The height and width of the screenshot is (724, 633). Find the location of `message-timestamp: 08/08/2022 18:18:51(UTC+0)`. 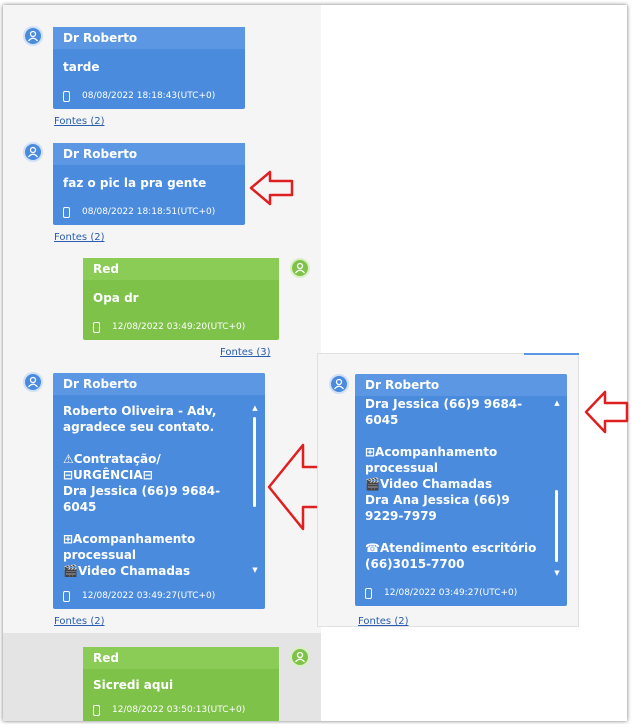

message-timestamp: 08/08/2022 18:18:51(UTC+0) is located at coordinates (149, 212).